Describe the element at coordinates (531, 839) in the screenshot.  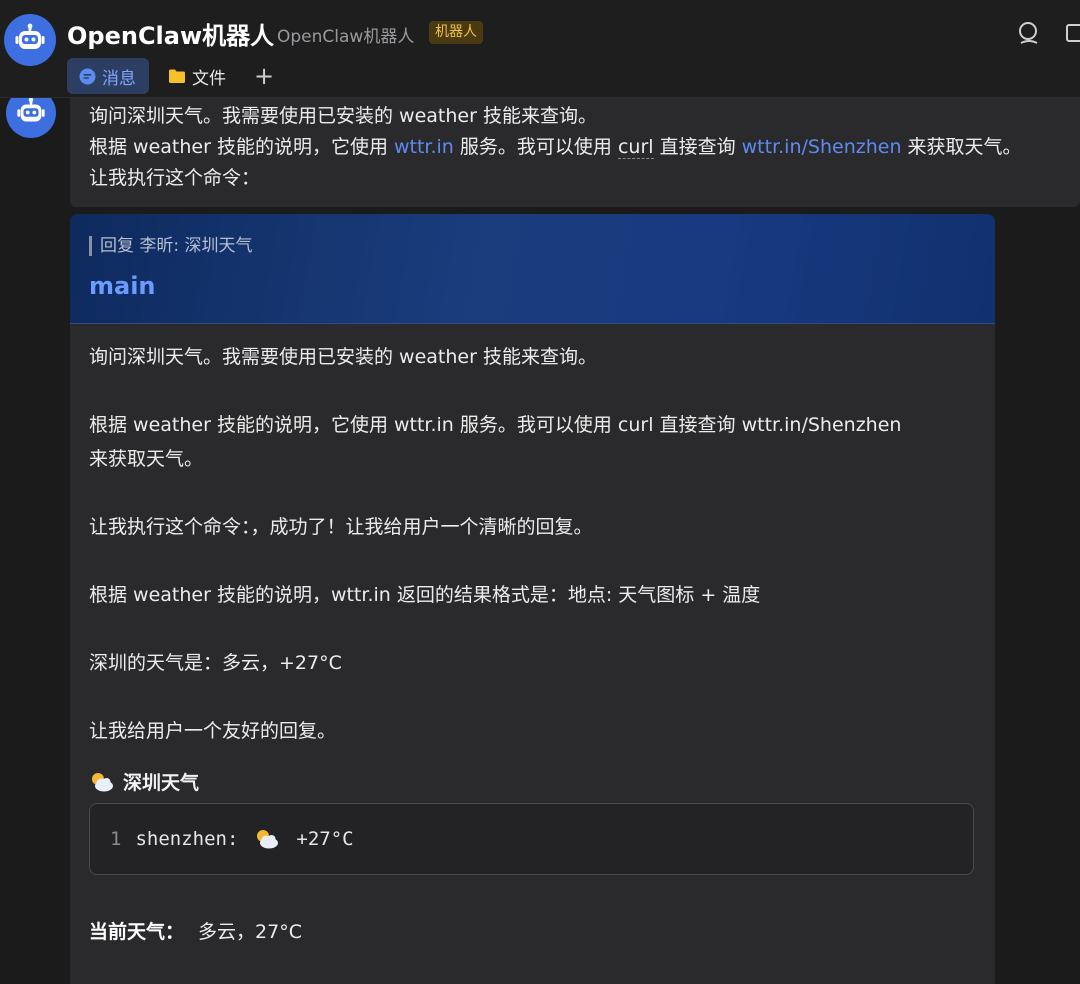
I see `code-block: 1 shenzhen: +27°C` at that location.